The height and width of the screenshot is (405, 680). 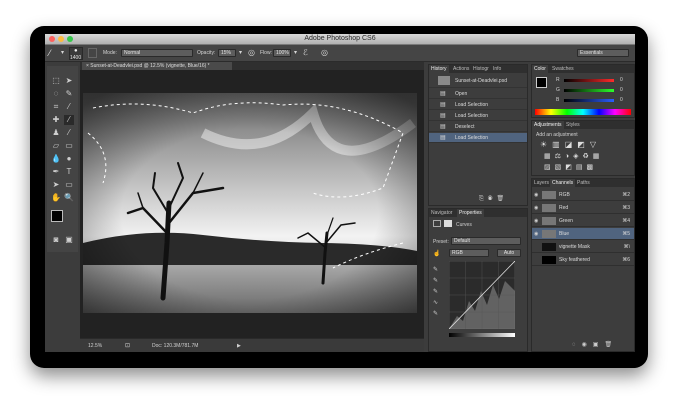 What do you see at coordinates (621, 90) in the screenshot?
I see `green-value: 0` at bounding box center [621, 90].